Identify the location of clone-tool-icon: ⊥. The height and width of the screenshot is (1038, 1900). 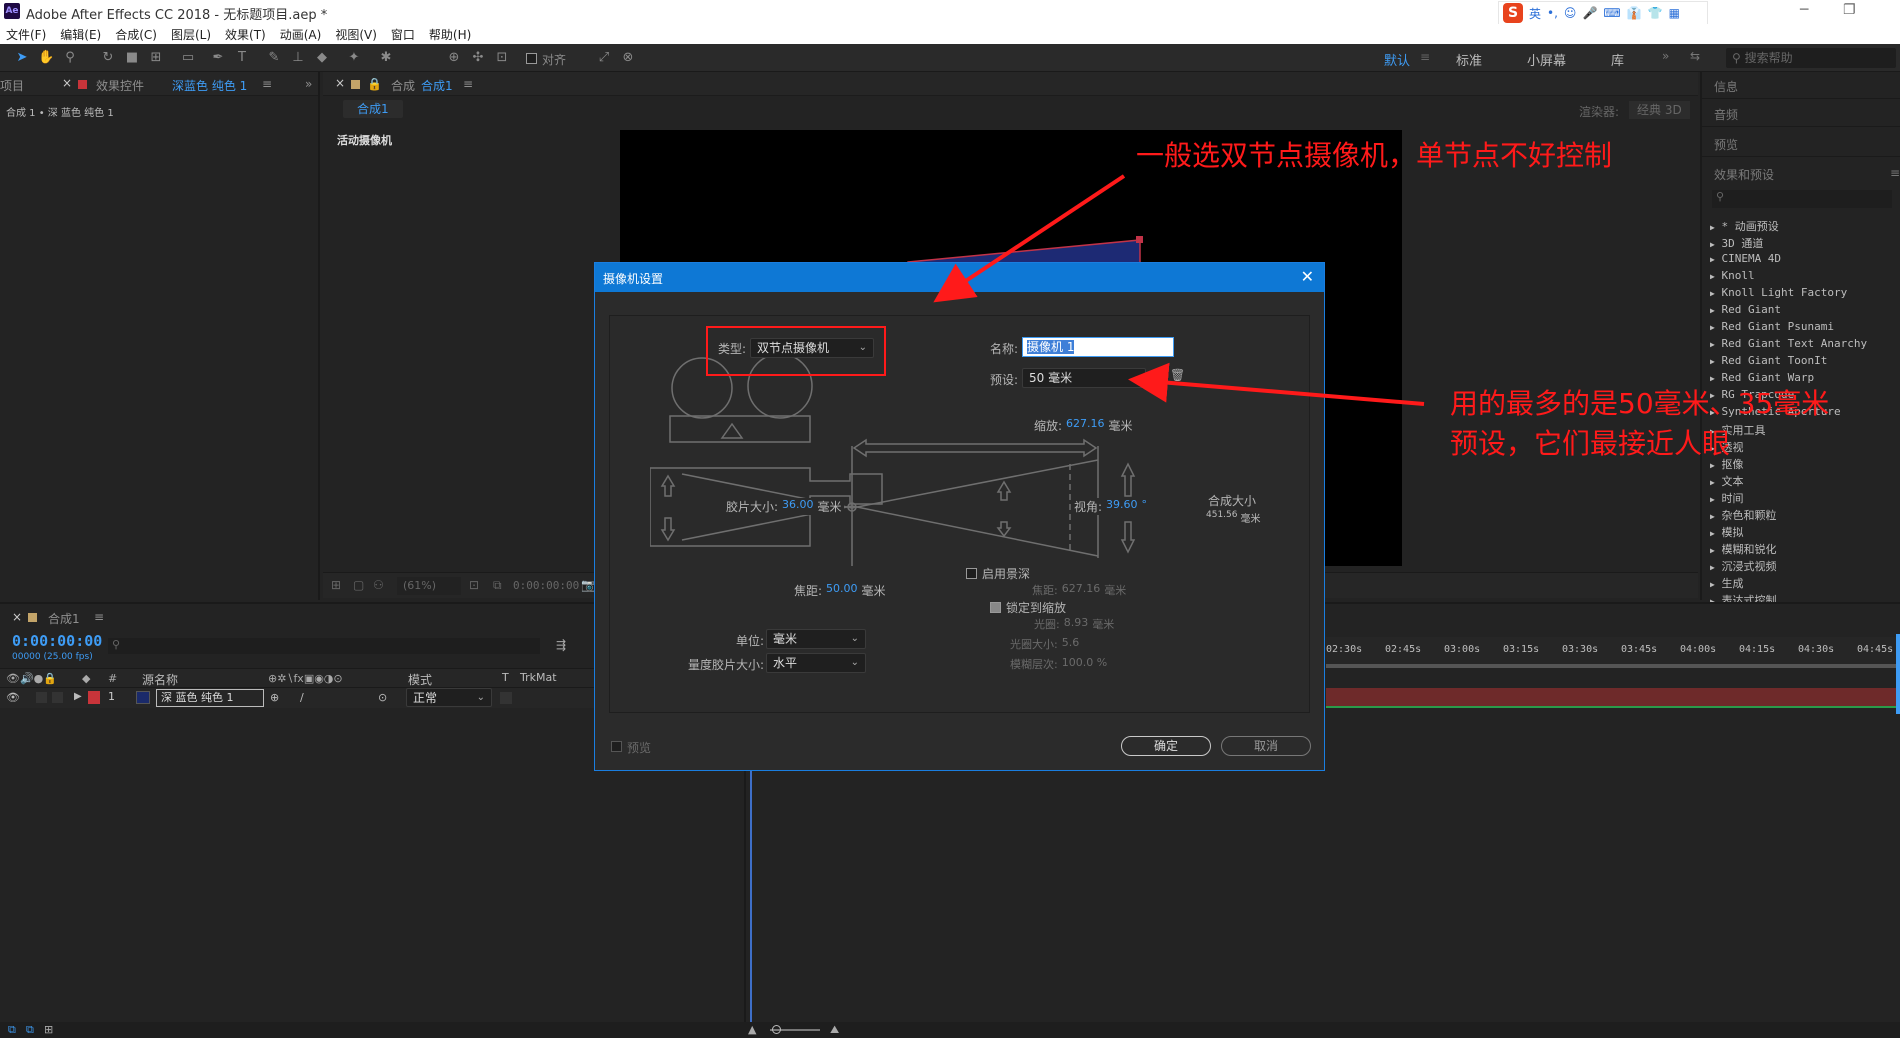
(298, 58).